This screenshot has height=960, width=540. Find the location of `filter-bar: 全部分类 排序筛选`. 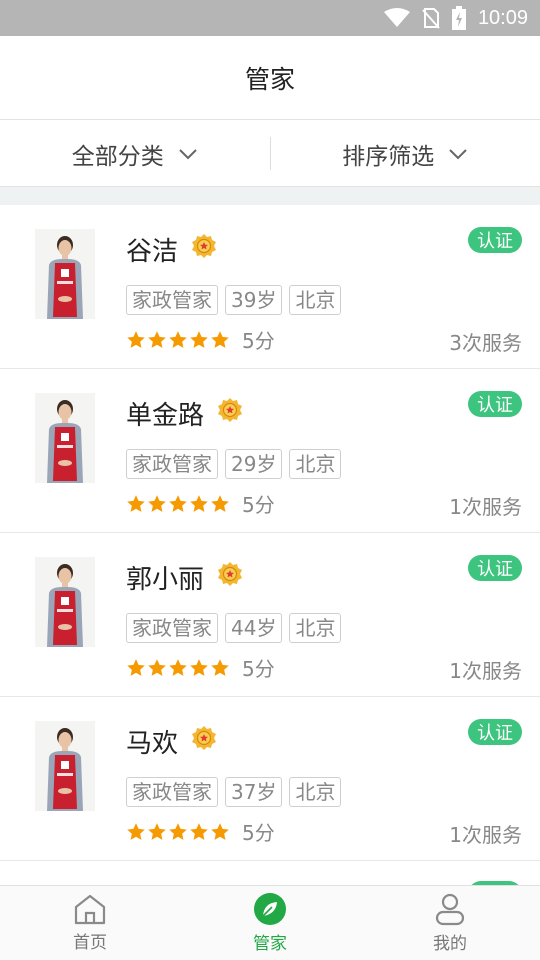

filter-bar: 全部分类 排序筛选 is located at coordinates (270, 154).